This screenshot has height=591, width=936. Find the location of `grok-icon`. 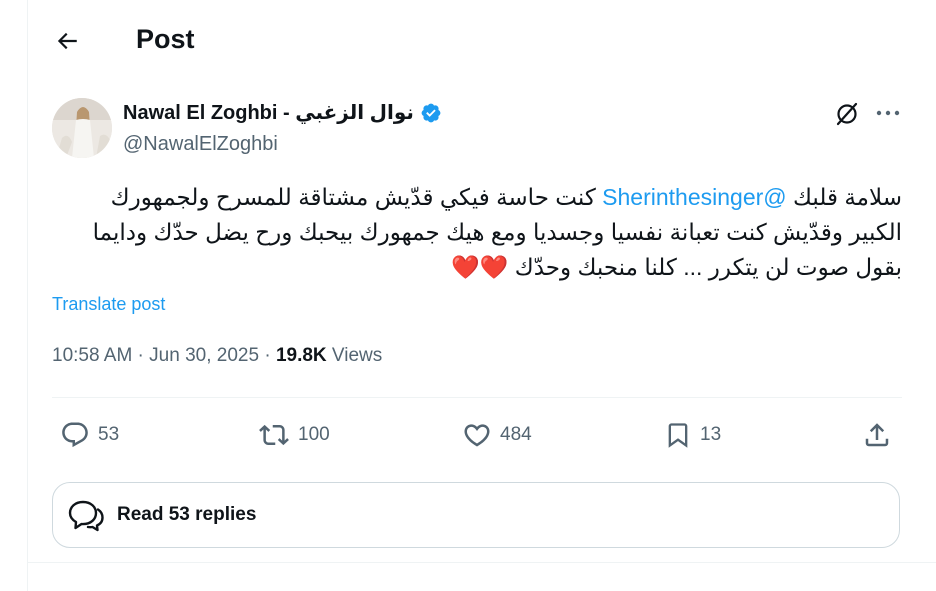

grok-icon is located at coordinates (847, 114).